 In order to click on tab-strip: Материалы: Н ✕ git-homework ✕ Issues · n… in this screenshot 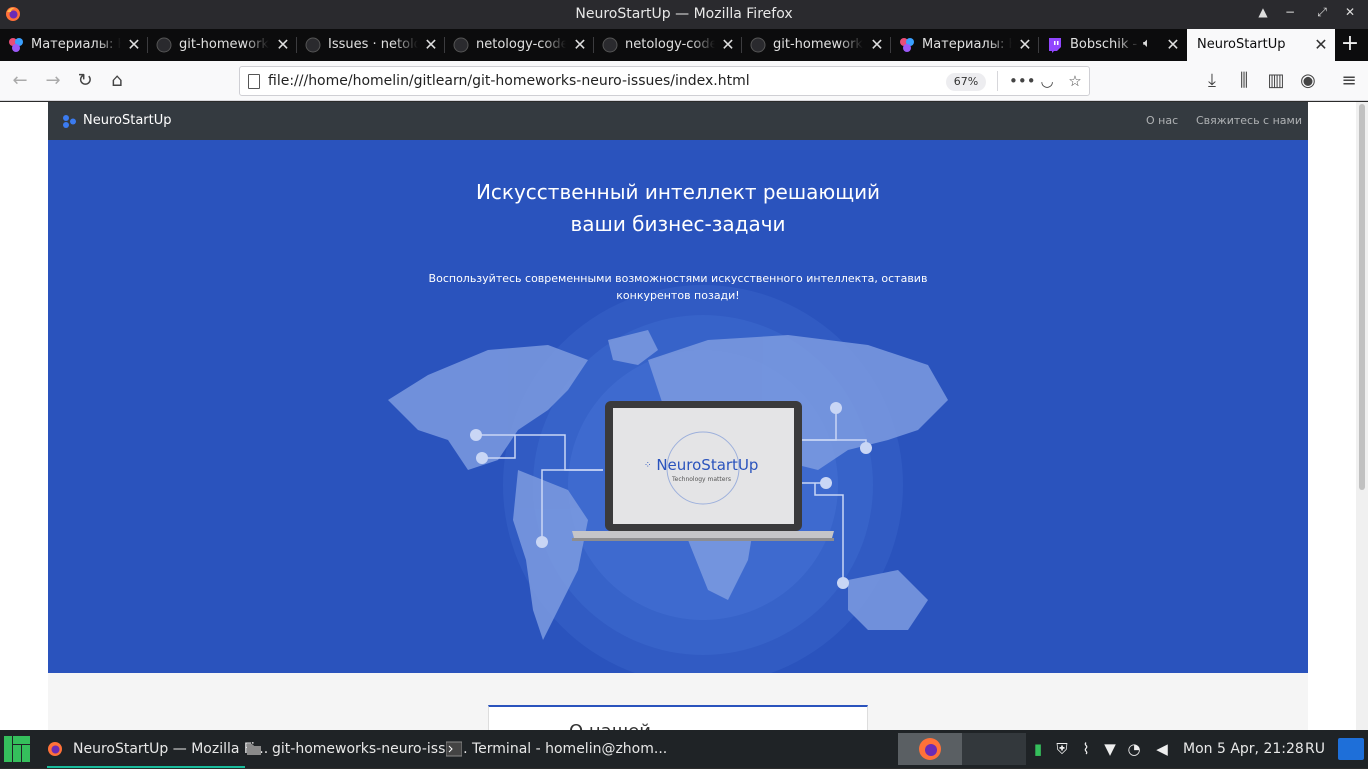, I will do `click(684, 45)`.